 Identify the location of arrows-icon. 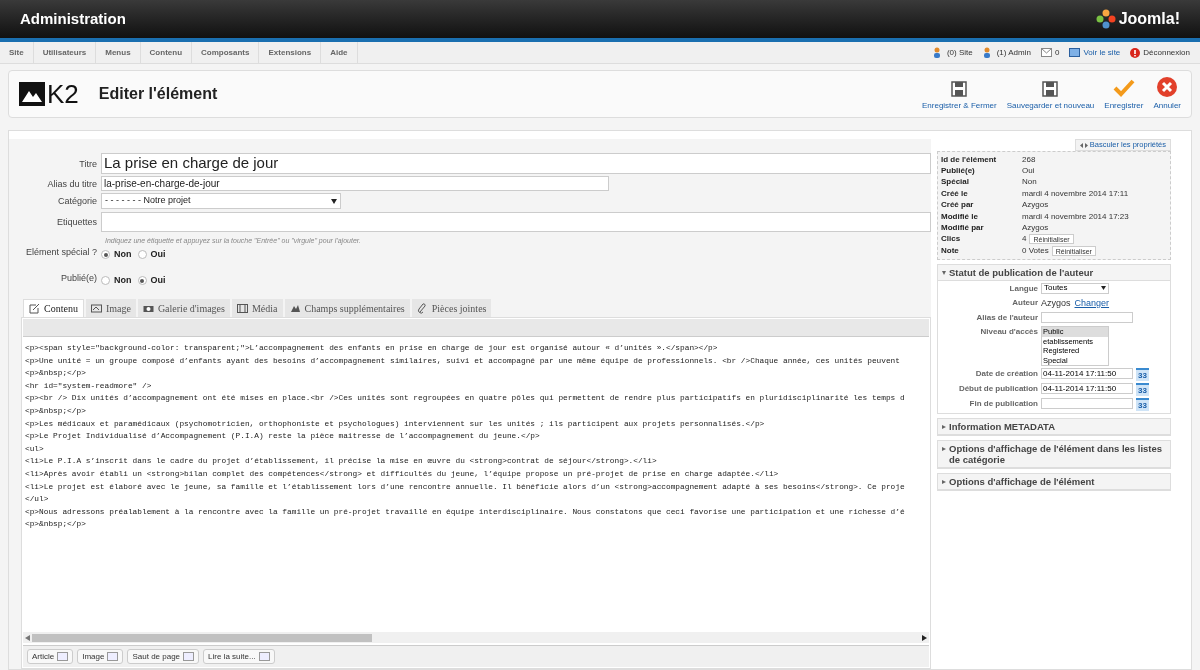
(1083, 145).